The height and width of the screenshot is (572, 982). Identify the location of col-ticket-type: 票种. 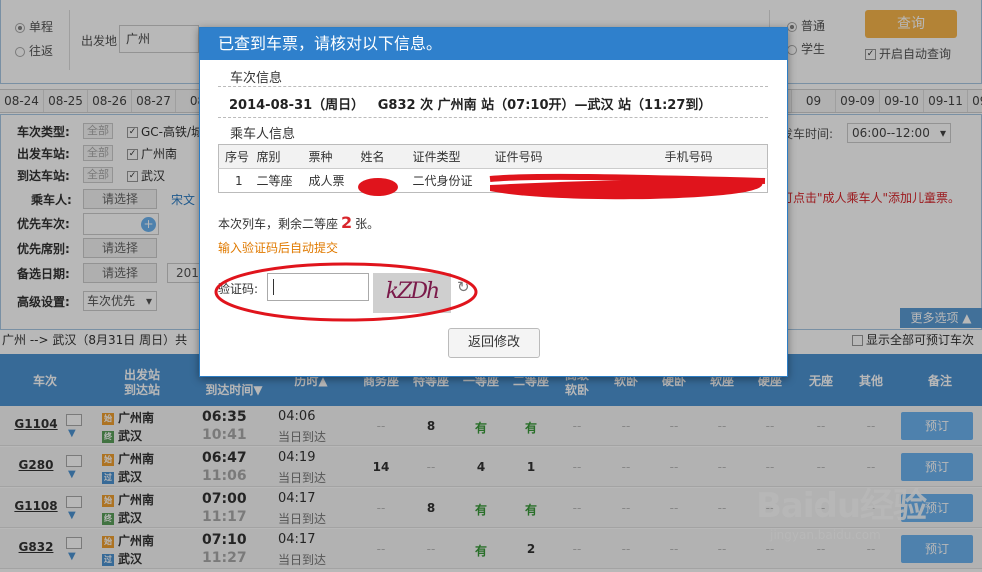
(328, 156).